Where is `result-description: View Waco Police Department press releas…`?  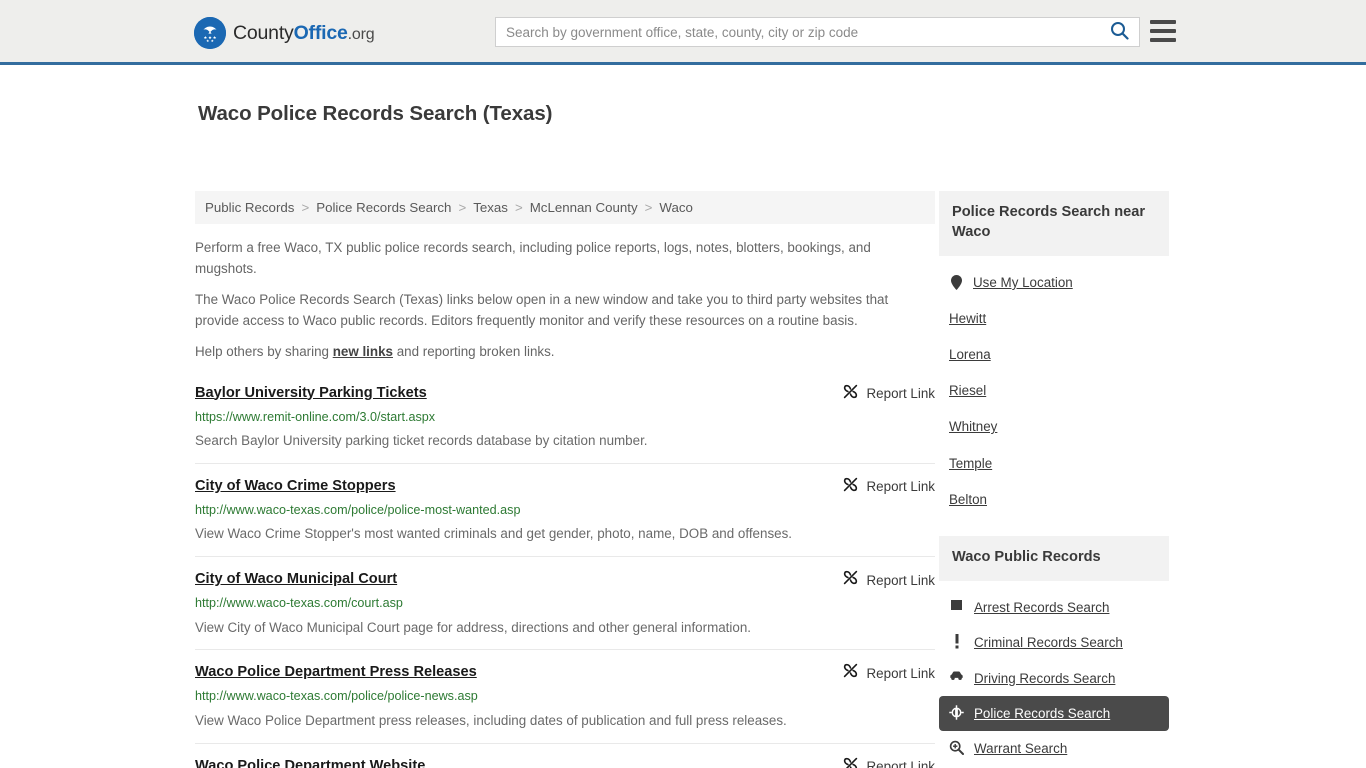 result-description: View Waco Police Department press releas… is located at coordinates (491, 721).